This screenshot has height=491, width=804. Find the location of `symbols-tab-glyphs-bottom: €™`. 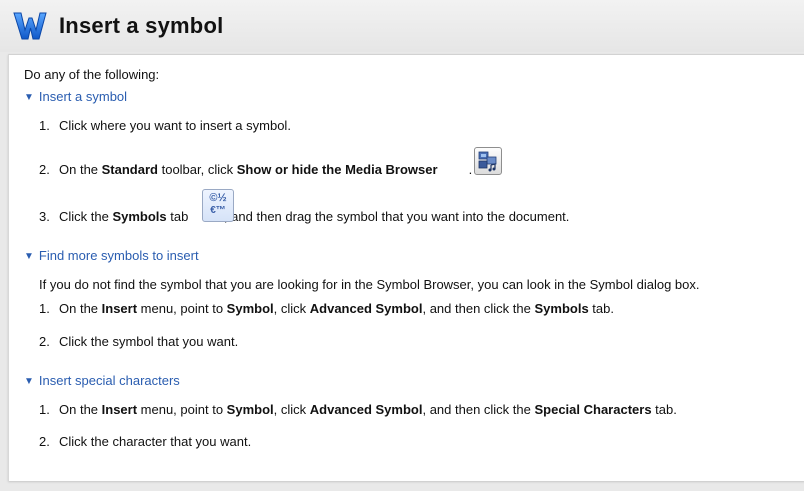

symbols-tab-glyphs-bottom: €™ is located at coordinates (218, 210).